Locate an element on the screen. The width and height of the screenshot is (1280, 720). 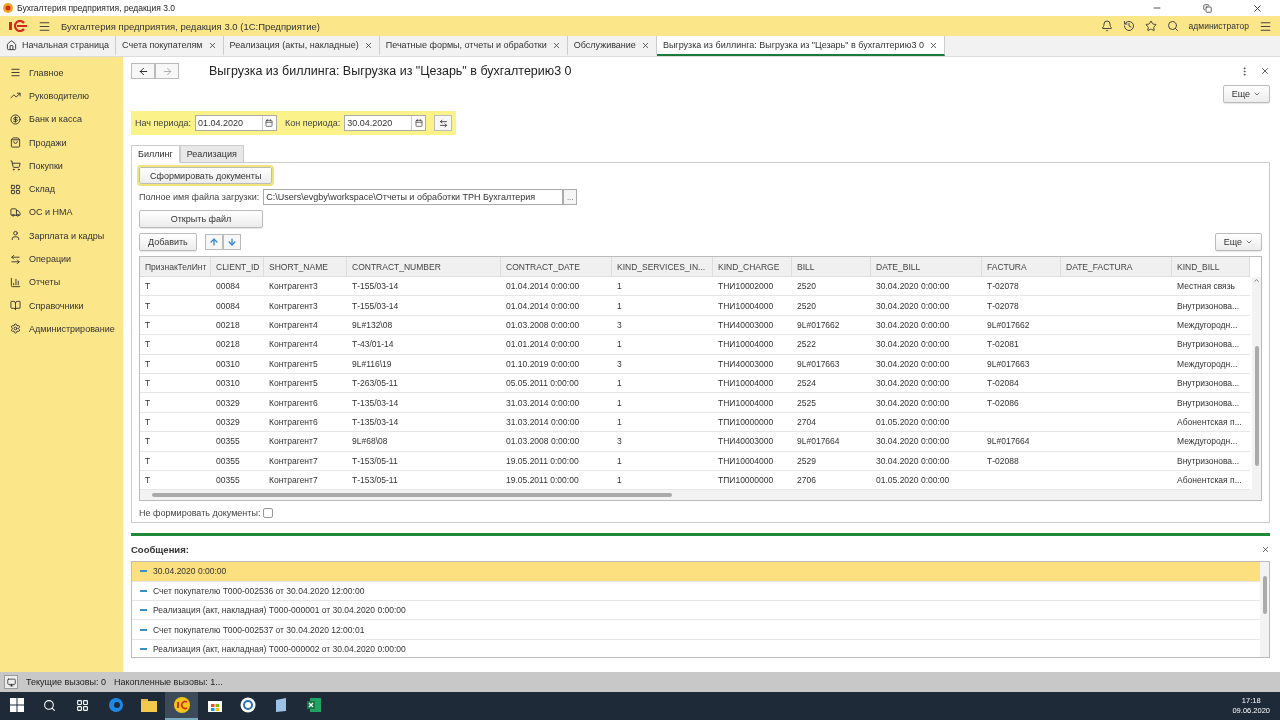
table-cell: Т-02086 is located at coordinates (1003, 402).